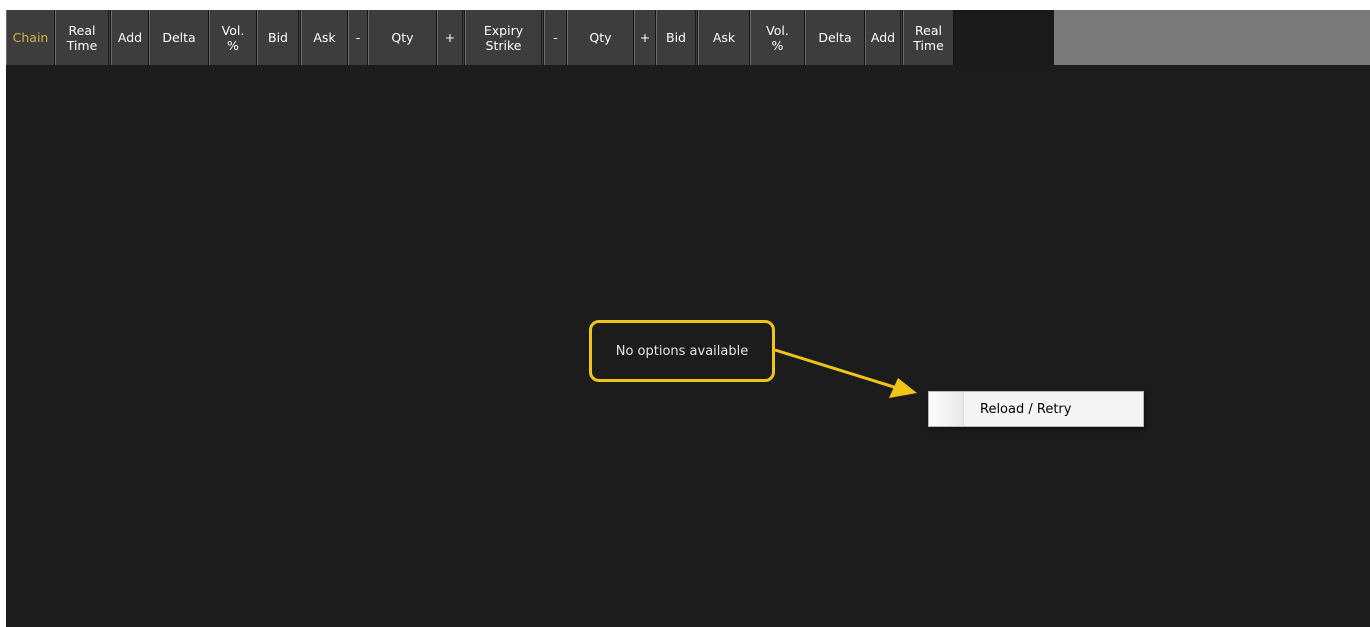 This screenshot has height=627, width=1370. Describe the element at coordinates (1212, 37) in the screenshot. I see `header-empty-area` at that location.